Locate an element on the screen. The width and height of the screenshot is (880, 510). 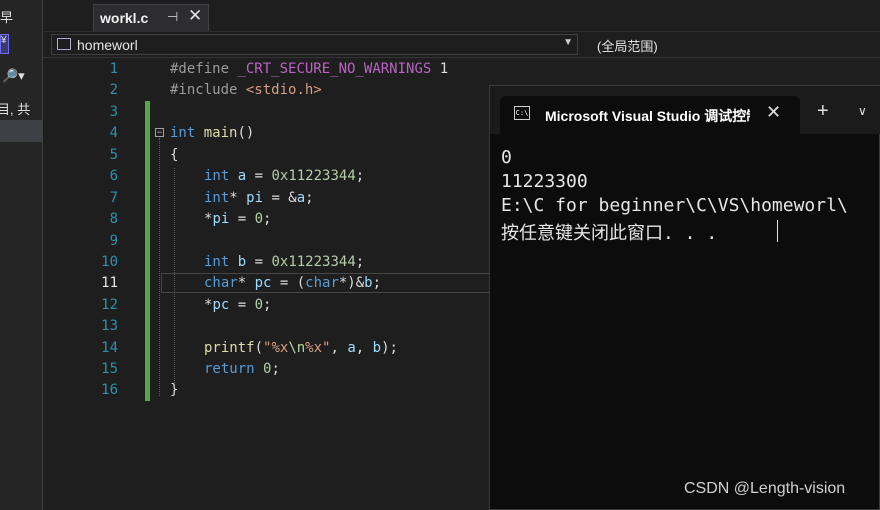
line-number: 7 is located at coordinates (113, 198).